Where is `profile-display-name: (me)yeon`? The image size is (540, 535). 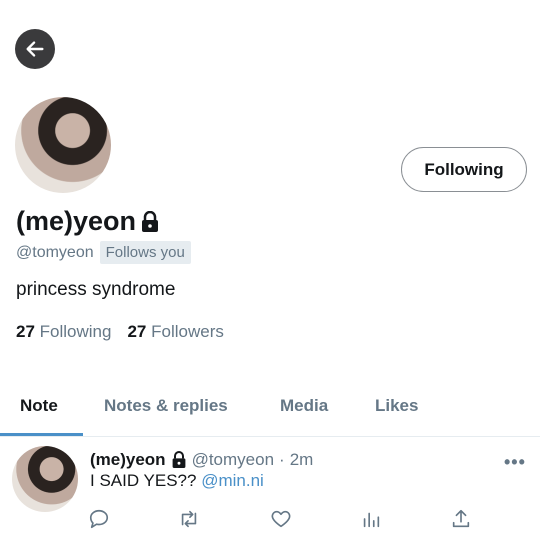 profile-display-name: (me)yeon is located at coordinates (88, 221).